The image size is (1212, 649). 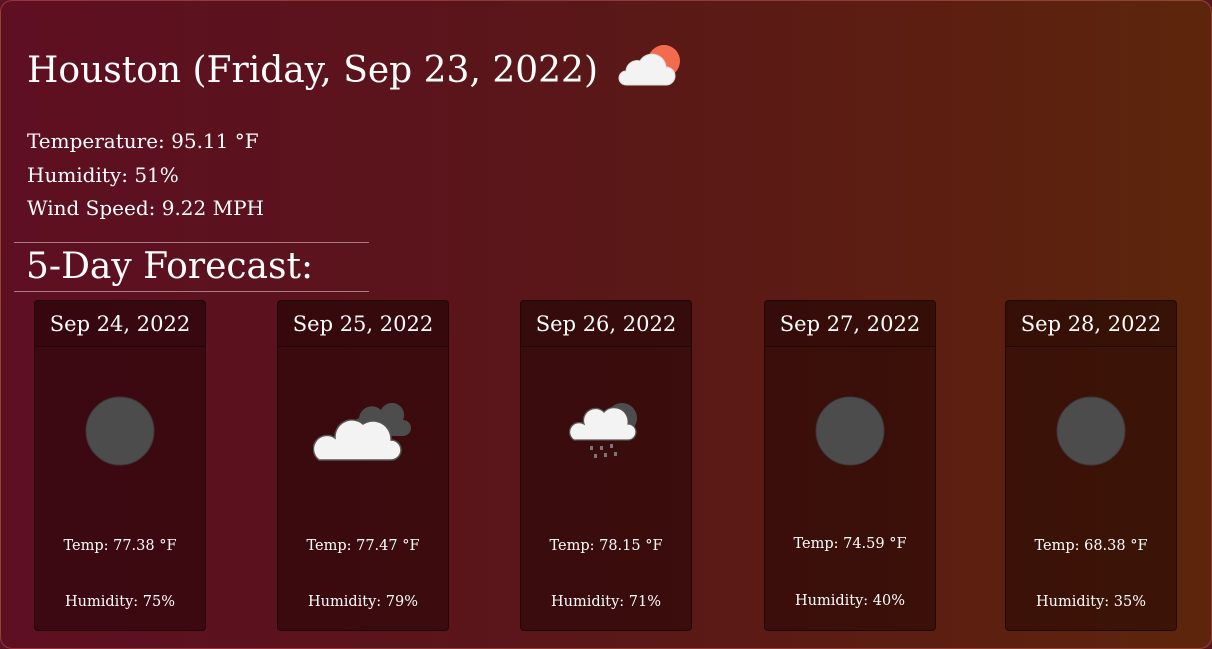 I want to click on clouds-icon, so click(x=363, y=431).